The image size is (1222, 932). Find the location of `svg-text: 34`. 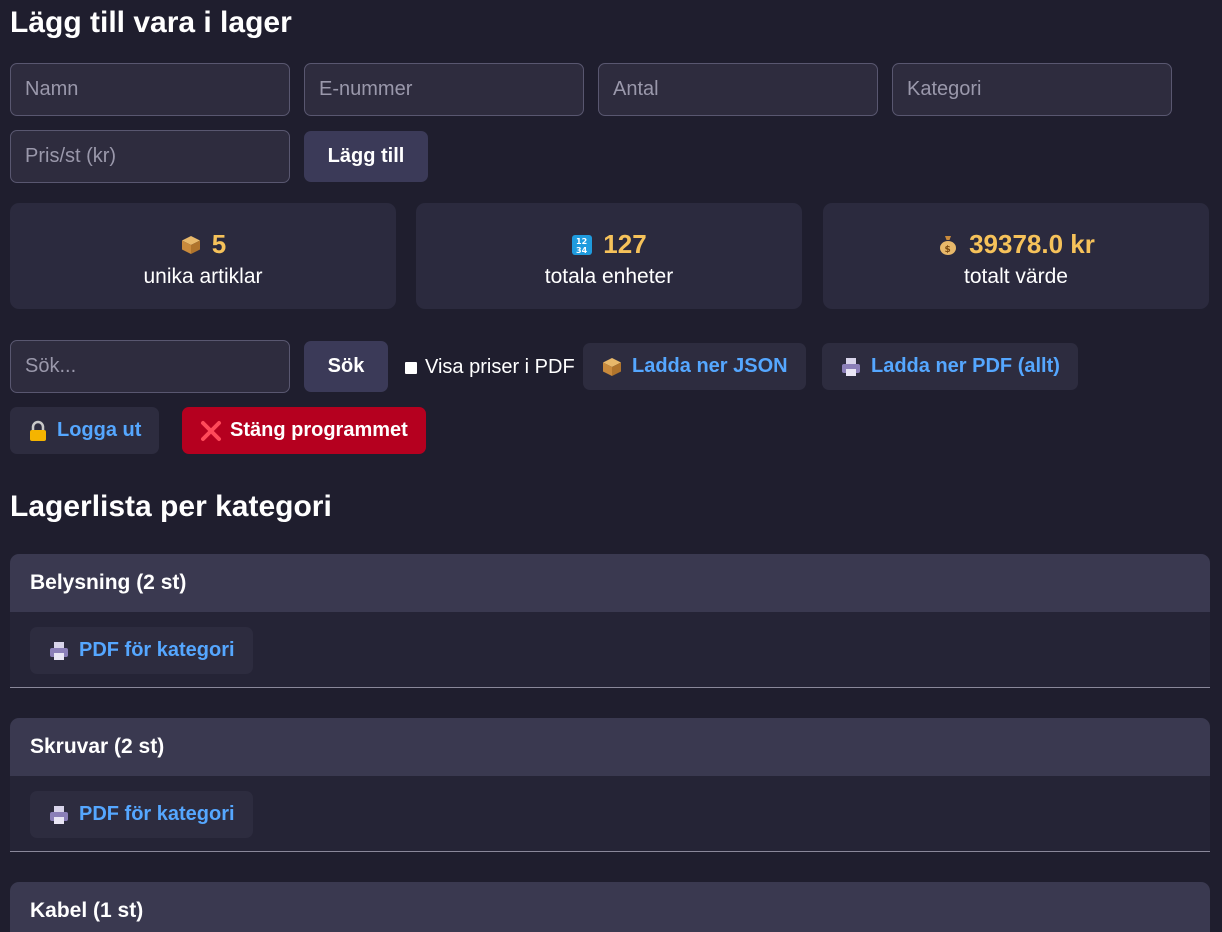

svg-text: 34 is located at coordinates (582, 250).